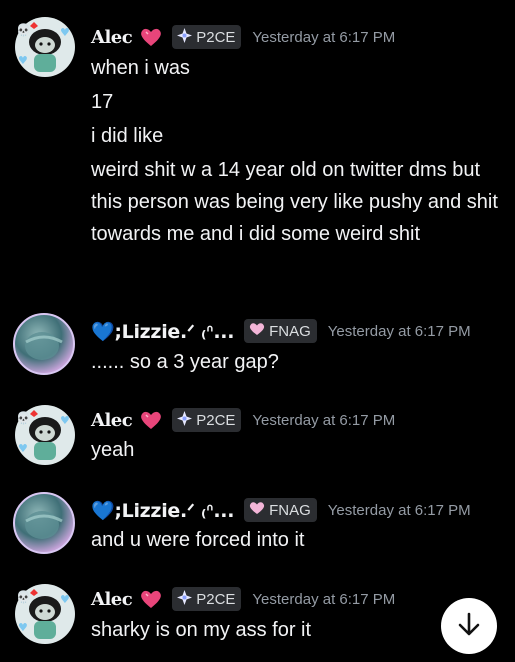 Image resolution: width=515 pixels, height=662 pixels. I want to click on message-content: sharky is on my ass for it, so click(296, 630).